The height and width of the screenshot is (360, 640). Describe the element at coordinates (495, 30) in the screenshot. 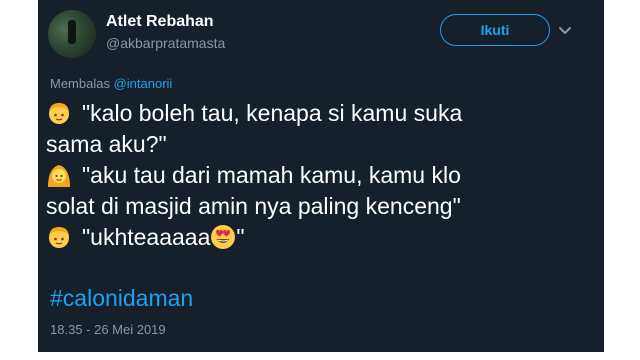

I see `follow-button: Ikuti` at that location.